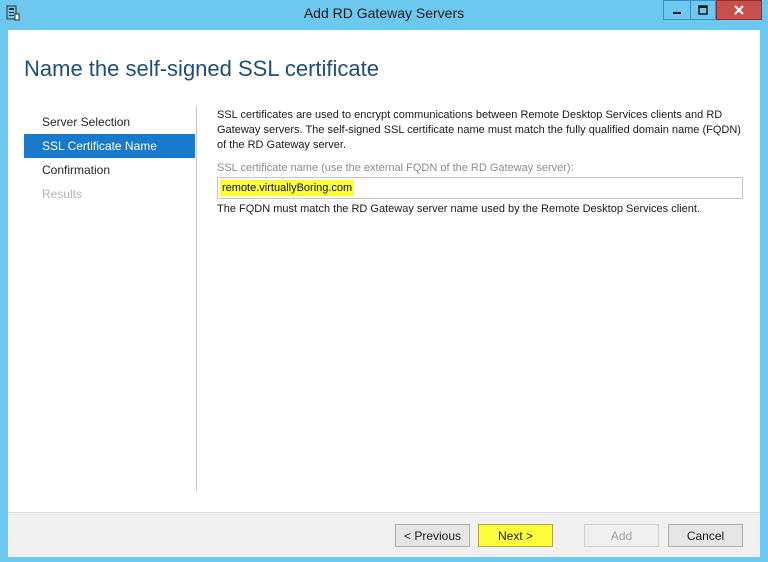 The image size is (768, 562). I want to click on cancel-button: Cancel, so click(705, 535).